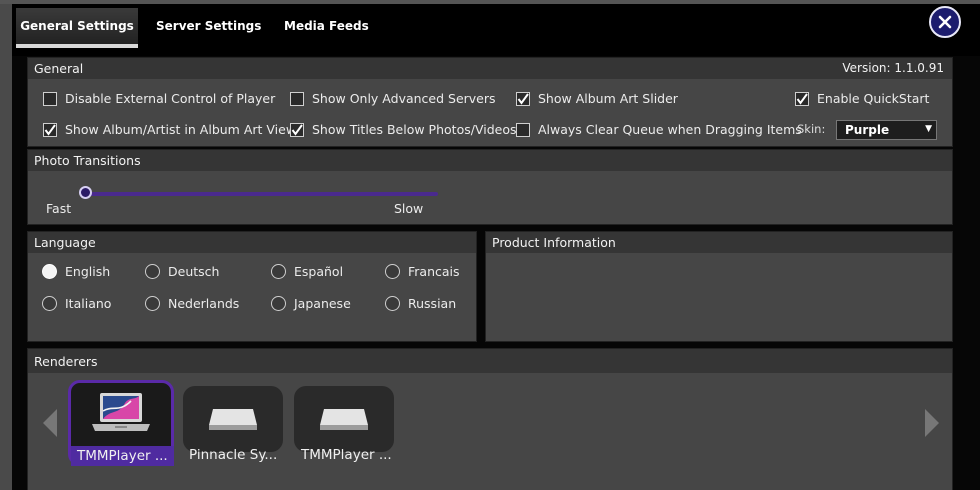 Image resolution: width=980 pixels, height=490 pixels. What do you see at coordinates (85, 192) in the screenshot?
I see `slider-handle` at bounding box center [85, 192].